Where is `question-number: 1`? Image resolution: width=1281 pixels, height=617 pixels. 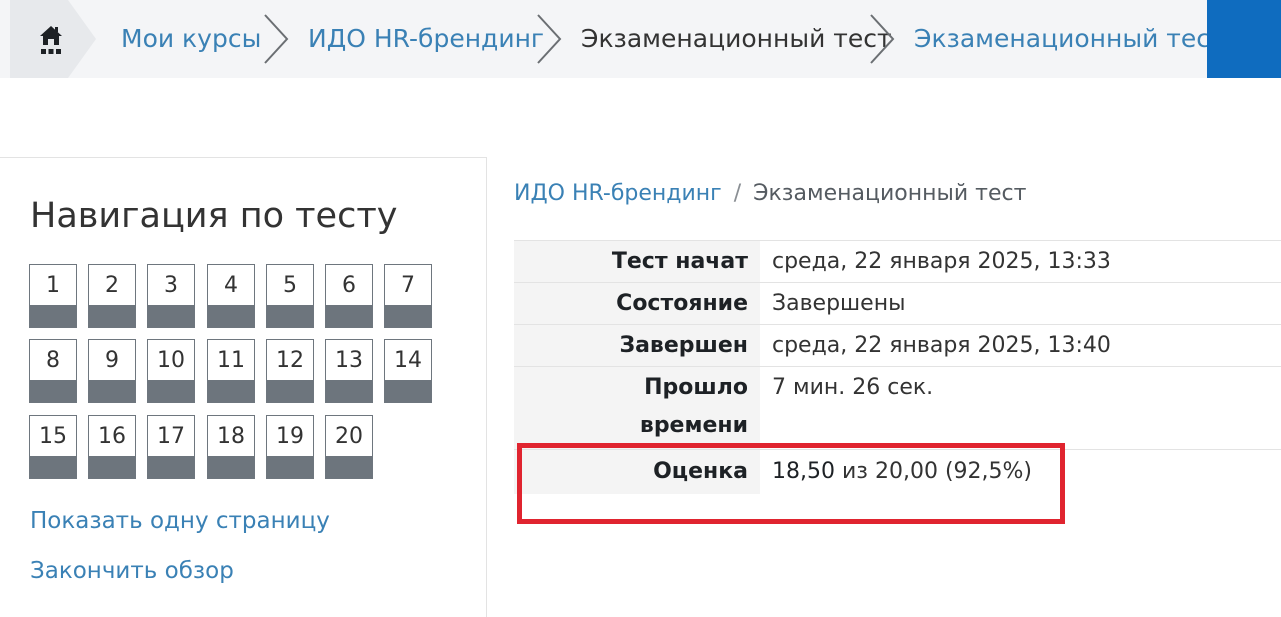
question-number: 1 is located at coordinates (53, 285).